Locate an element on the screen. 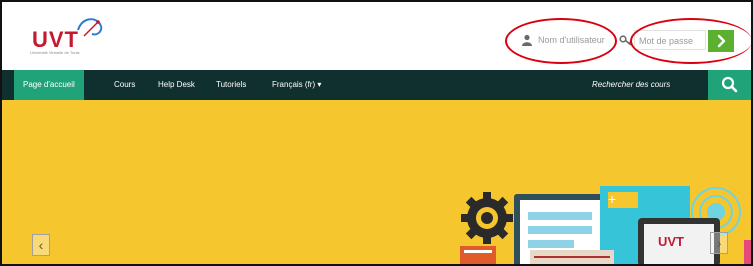 The height and width of the screenshot is (266, 753). nav-item-help-desk: Help Desk is located at coordinates (176, 85).